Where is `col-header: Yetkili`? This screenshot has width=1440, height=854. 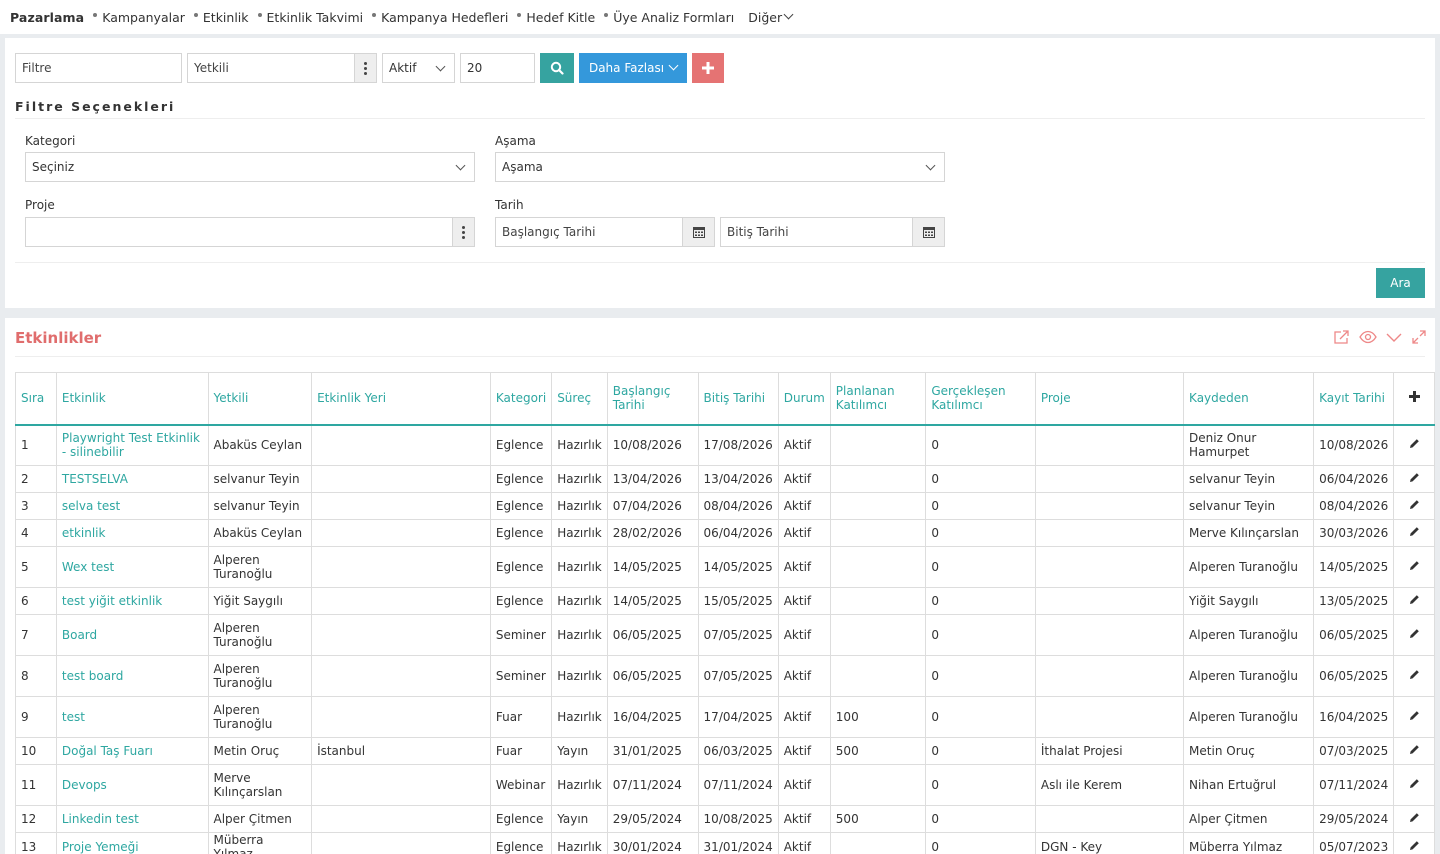
col-header: Yetkili is located at coordinates (260, 399).